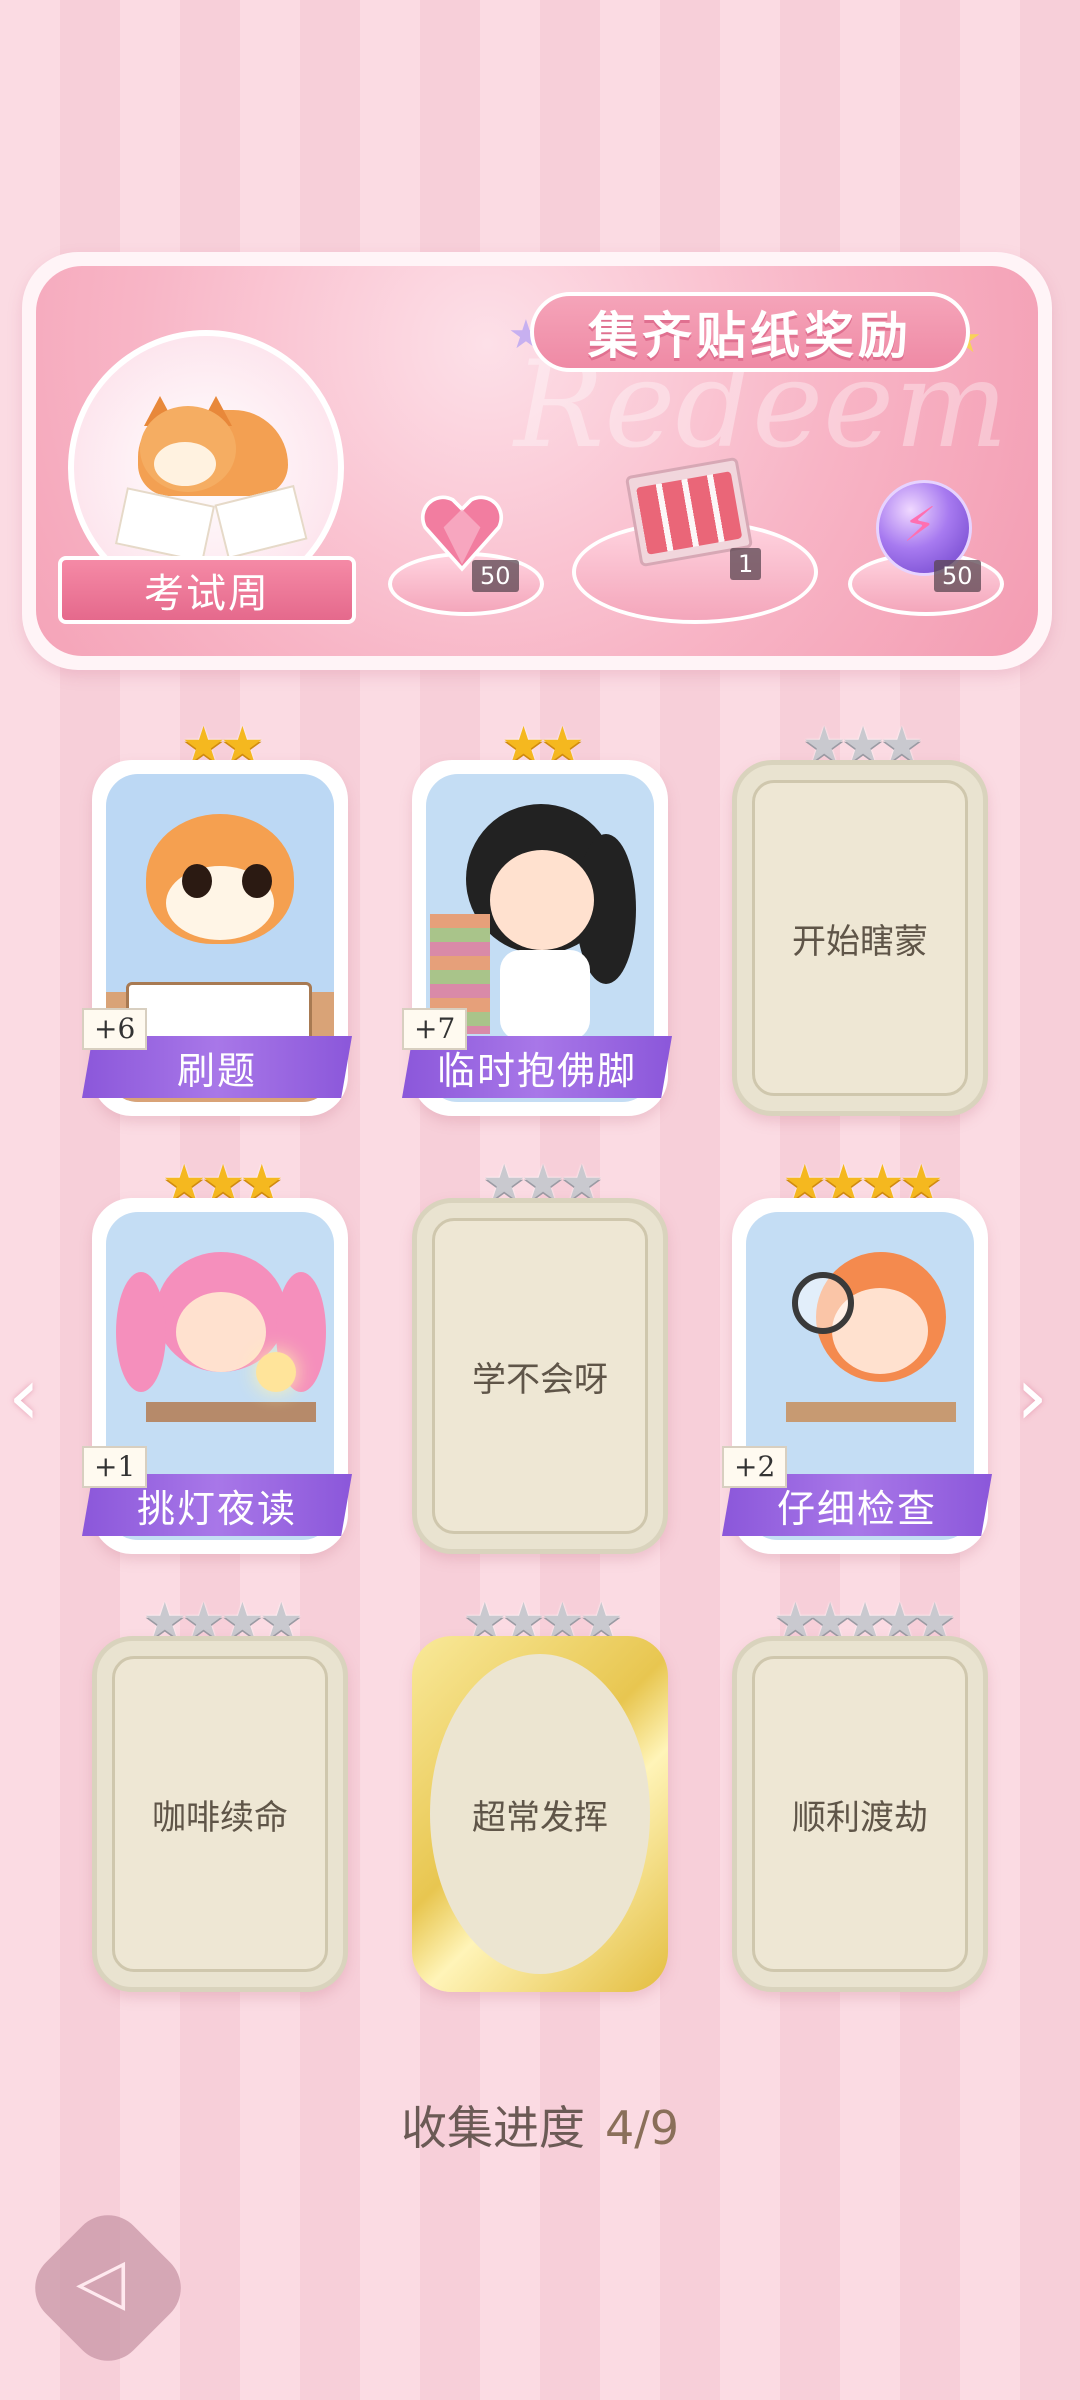 The image size is (1080, 2400). Describe the element at coordinates (540, 1354) in the screenshot. I see `locked-sticker-card: ★★★ 学不会呀` at that location.